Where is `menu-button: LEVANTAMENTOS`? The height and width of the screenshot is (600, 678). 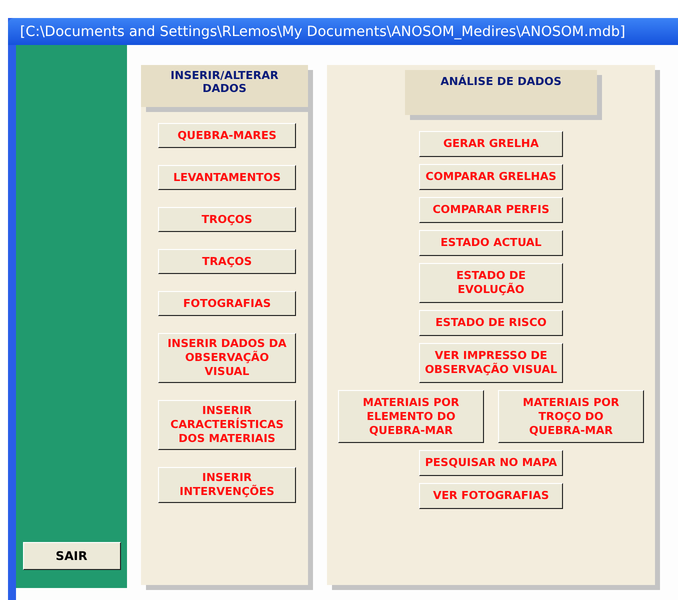 menu-button: LEVANTAMENTOS is located at coordinates (227, 177).